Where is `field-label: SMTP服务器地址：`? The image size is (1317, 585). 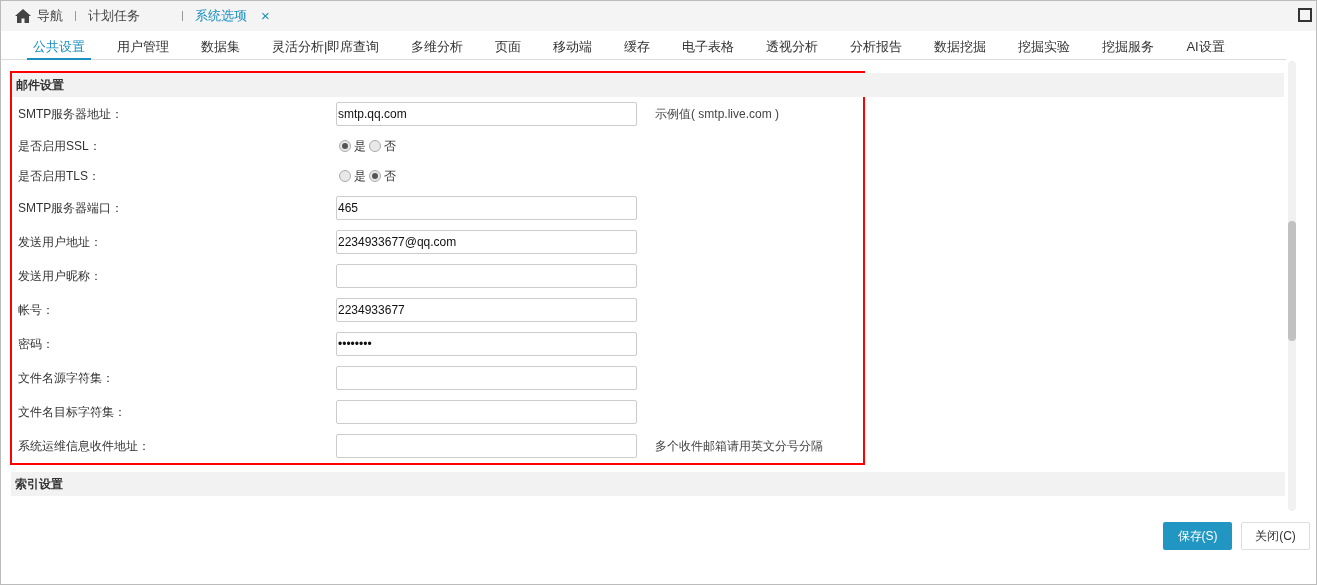 field-label: SMTP服务器地址： is located at coordinates (71, 114).